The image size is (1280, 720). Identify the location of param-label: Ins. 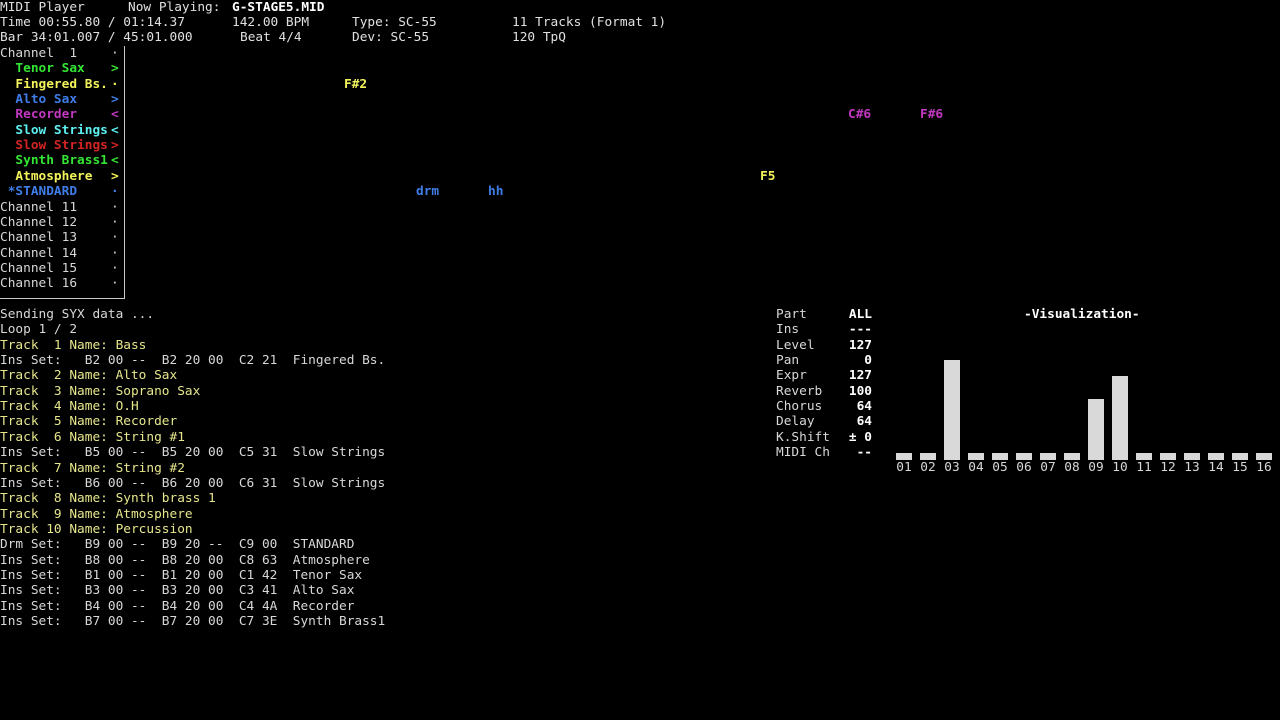
(788, 330).